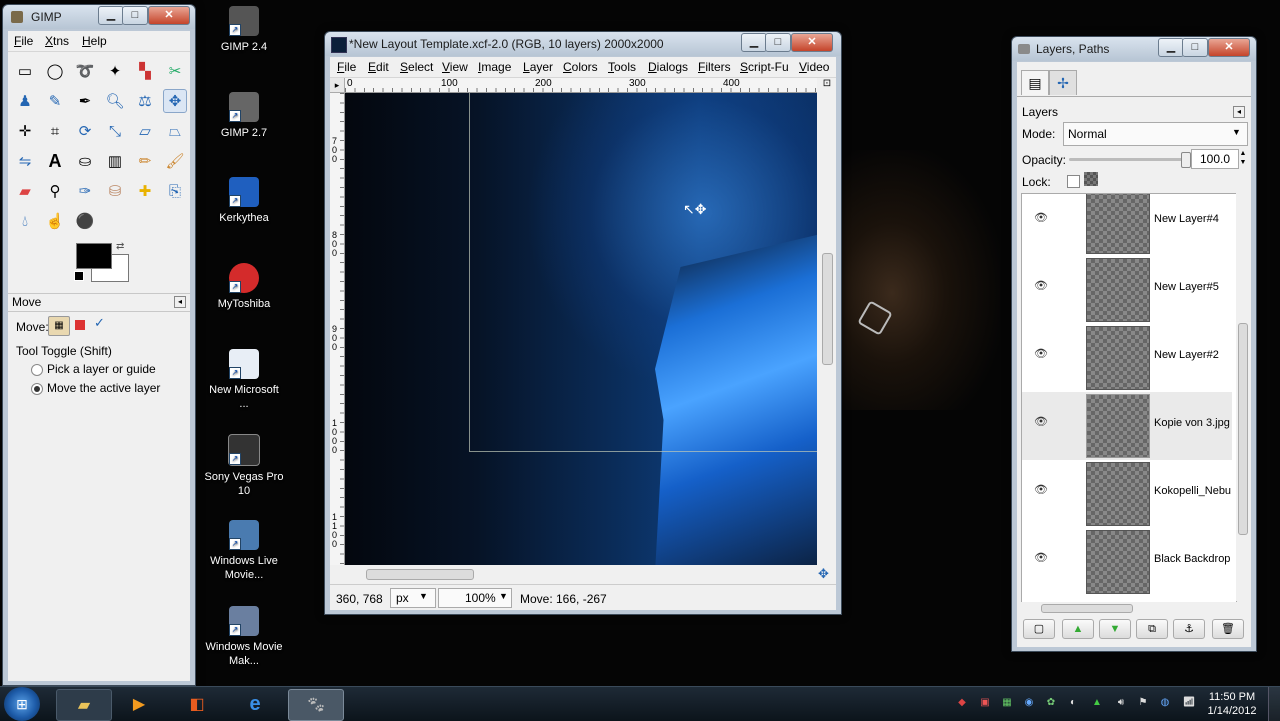 The height and width of the screenshot is (721, 1280). What do you see at coordinates (1097, 704) in the screenshot?
I see `tray-app-icon: ▲` at bounding box center [1097, 704].